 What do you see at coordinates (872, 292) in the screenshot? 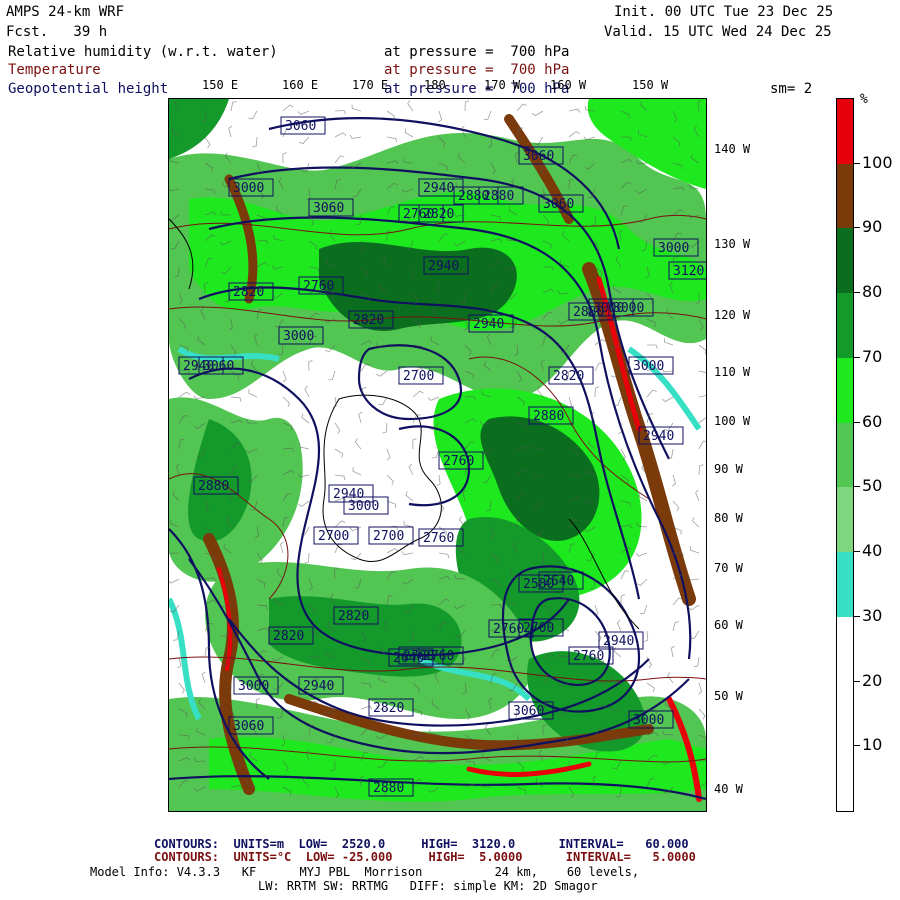
I see `colorbar-label: 80` at bounding box center [872, 292].